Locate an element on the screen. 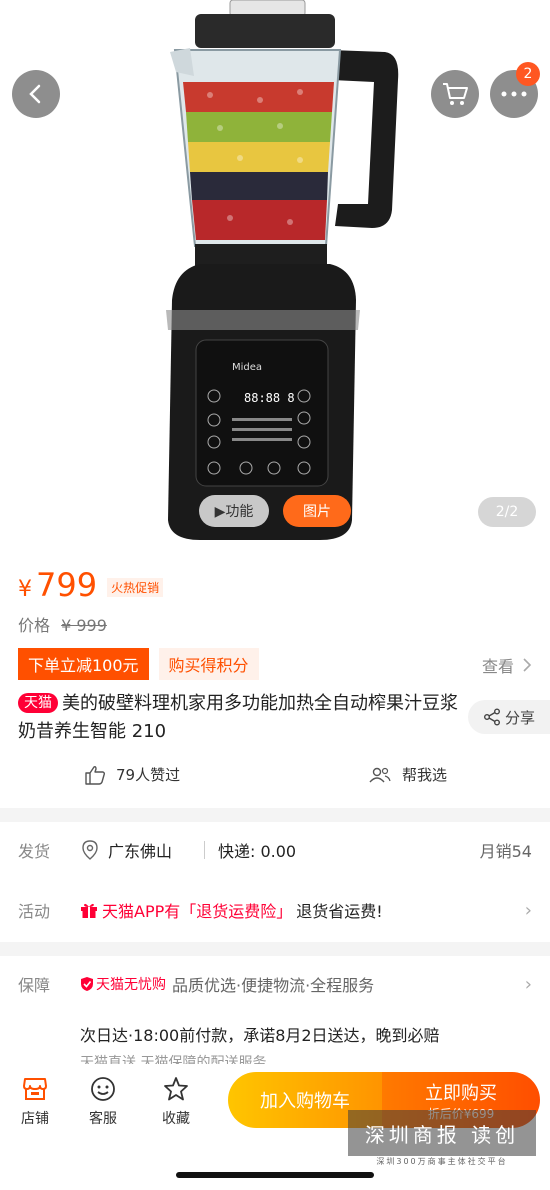  activity-label: 活动 is located at coordinates (34, 911).